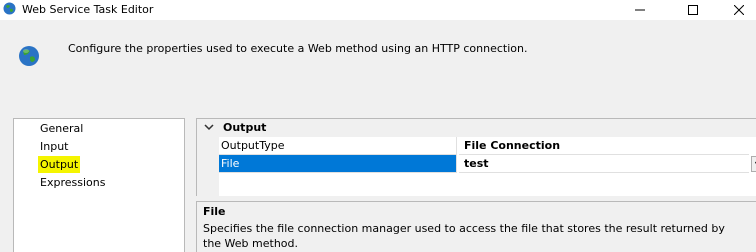 The width and height of the screenshot is (756, 252). I want to click on property-row-outputtype: OutputType File Connection, so click(487, 146).